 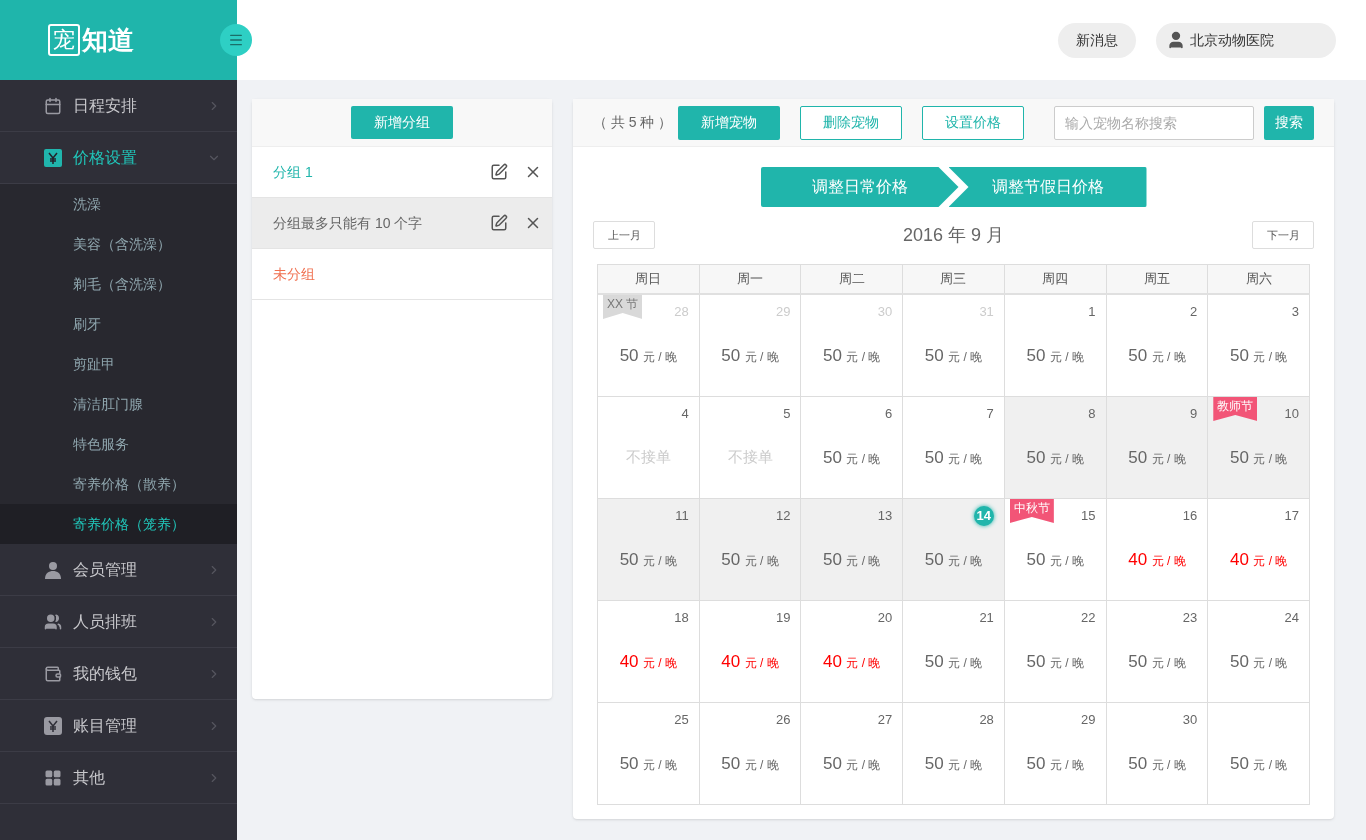 What do you see at coordinates (118, 726) in the screenshot?
I see `sidebar-item: 账目管理` at bounding box center [118, 726].